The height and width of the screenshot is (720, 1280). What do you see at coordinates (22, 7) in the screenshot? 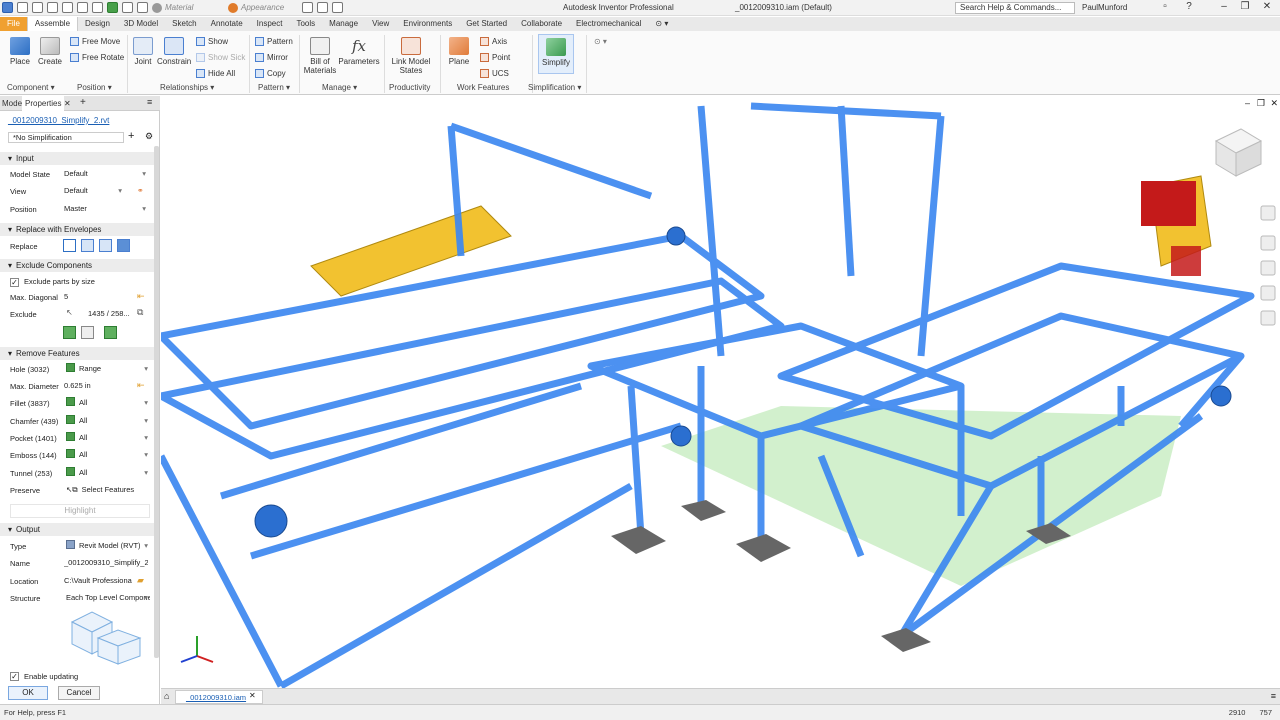
I see `open-file-icon` at bounding box center [22, 7].